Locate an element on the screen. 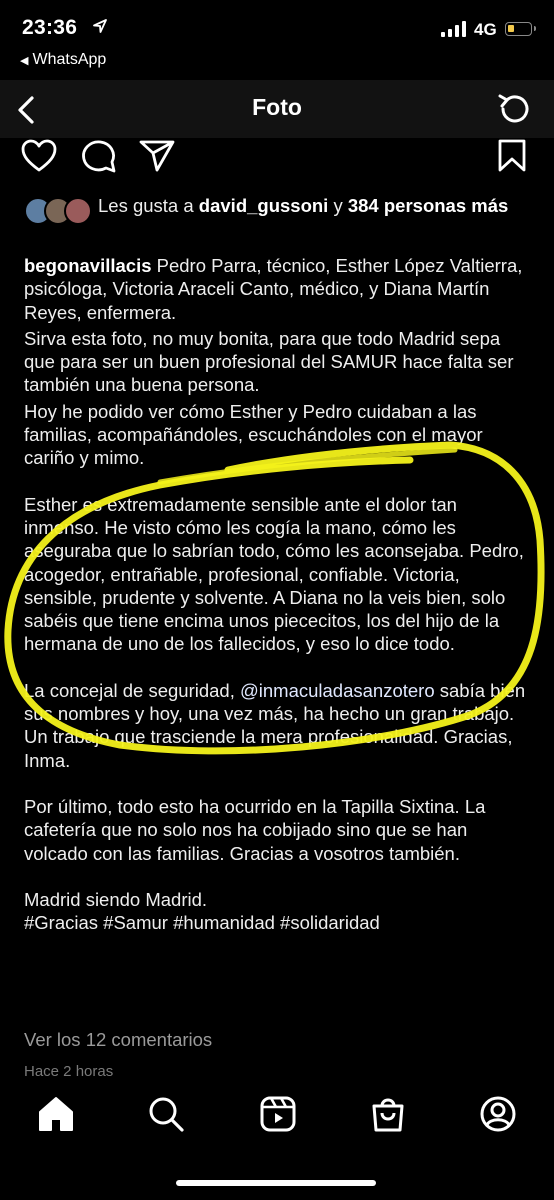 The height and width of the screenshot is (1200, 554). refresh-icon is located at coordinates (515, 109).